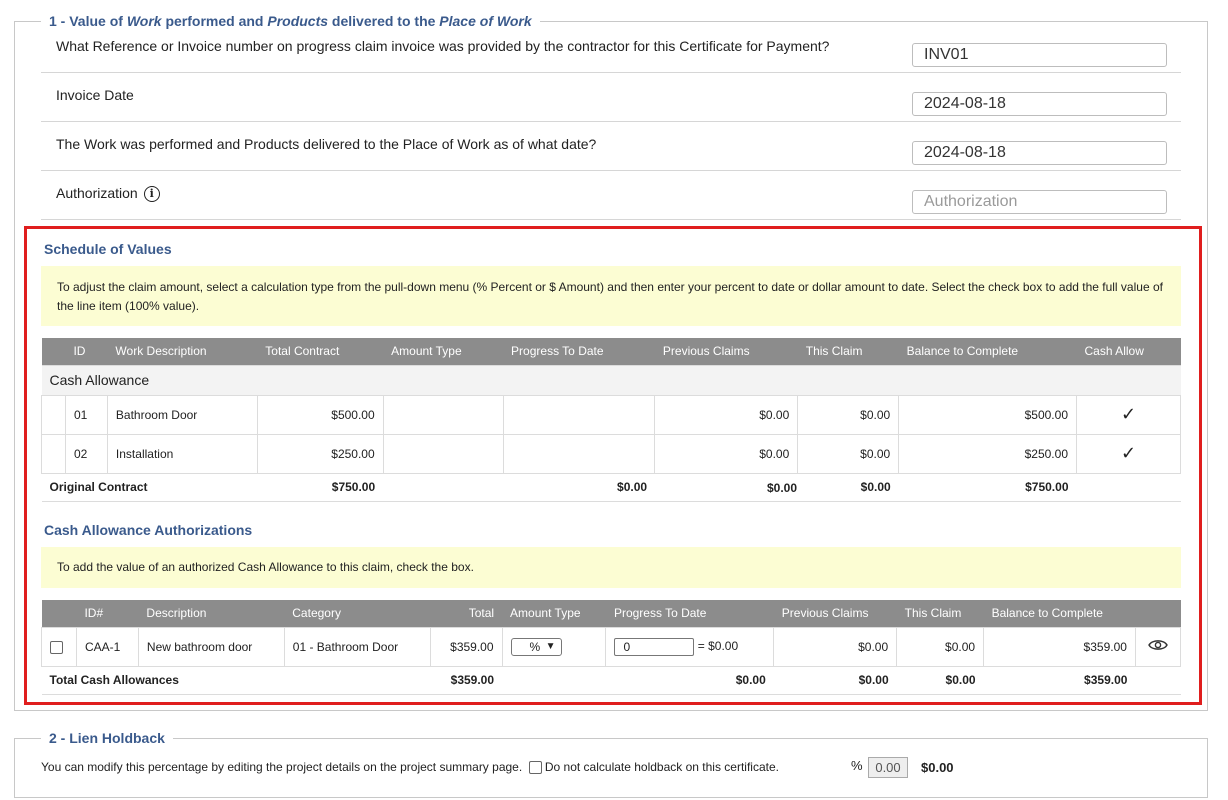 This screenshot has width=1228, height=800. What do you see at coordinates (987, 453) in the screenshot?
I see `row-balance: $250.00` at bounding box center [987, 453].